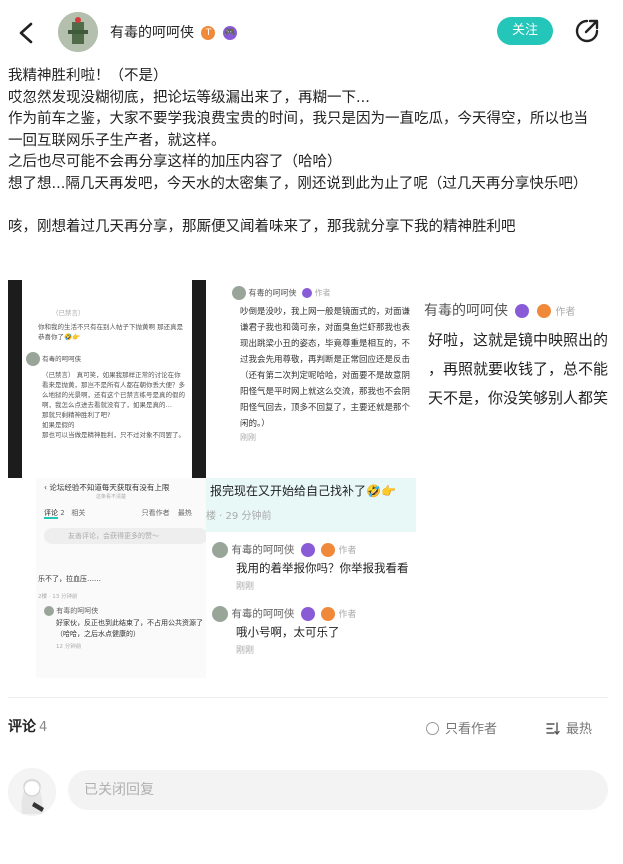  What do you see at coordinates (553, 729) in the screenshot?
I see `sort-icon` at bounding box center [553, 729].